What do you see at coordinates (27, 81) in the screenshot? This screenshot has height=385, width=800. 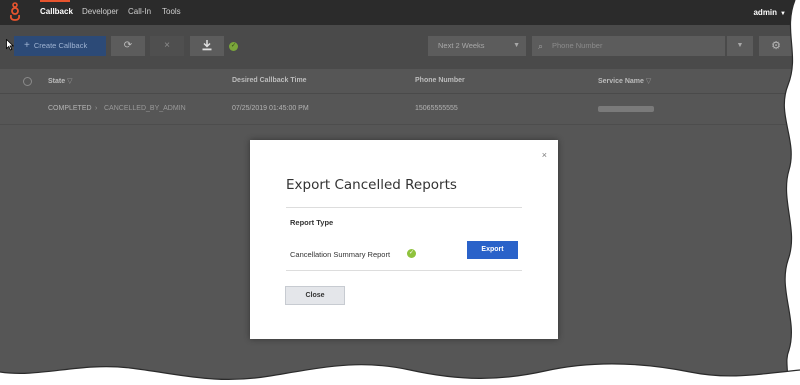 I see `select-all-checkbox` at bounding box center [27, 81].